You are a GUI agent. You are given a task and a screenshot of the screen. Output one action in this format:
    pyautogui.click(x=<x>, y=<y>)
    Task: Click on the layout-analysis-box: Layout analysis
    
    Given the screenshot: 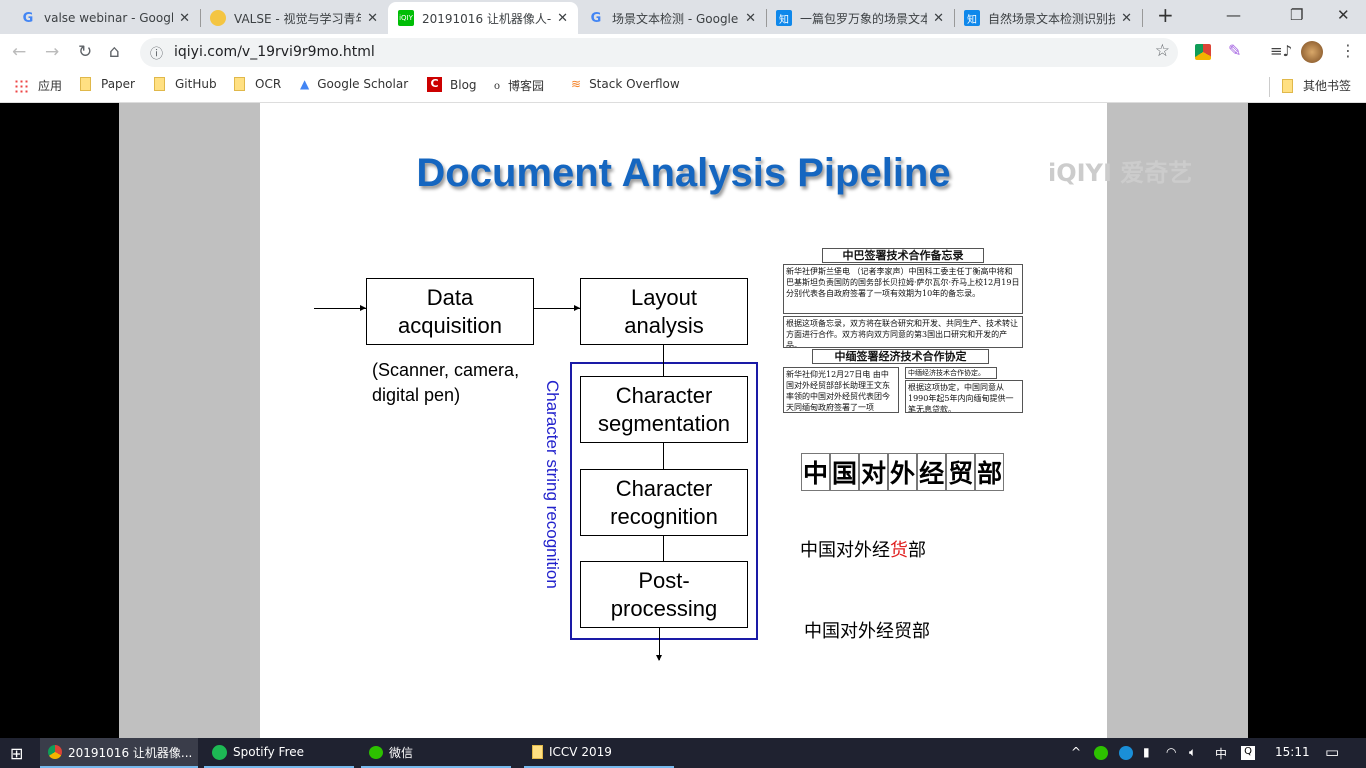 What is the action you would take?
    pyautogui.click(x=664, y=311)
    